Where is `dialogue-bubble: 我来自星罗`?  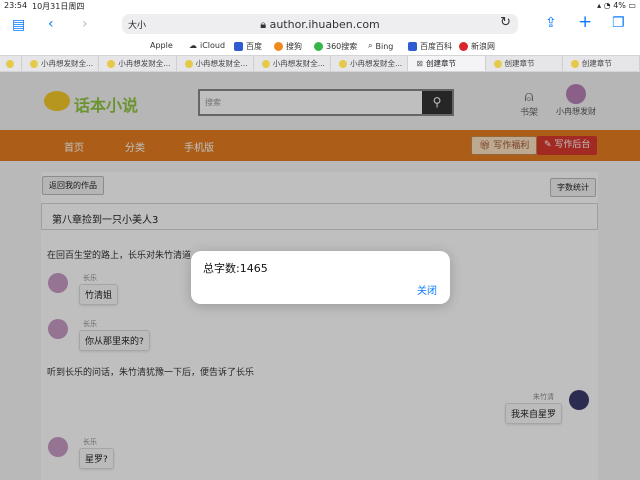
dialogue-bubble: 我来自星罗 is located at coordinates (534, 413).